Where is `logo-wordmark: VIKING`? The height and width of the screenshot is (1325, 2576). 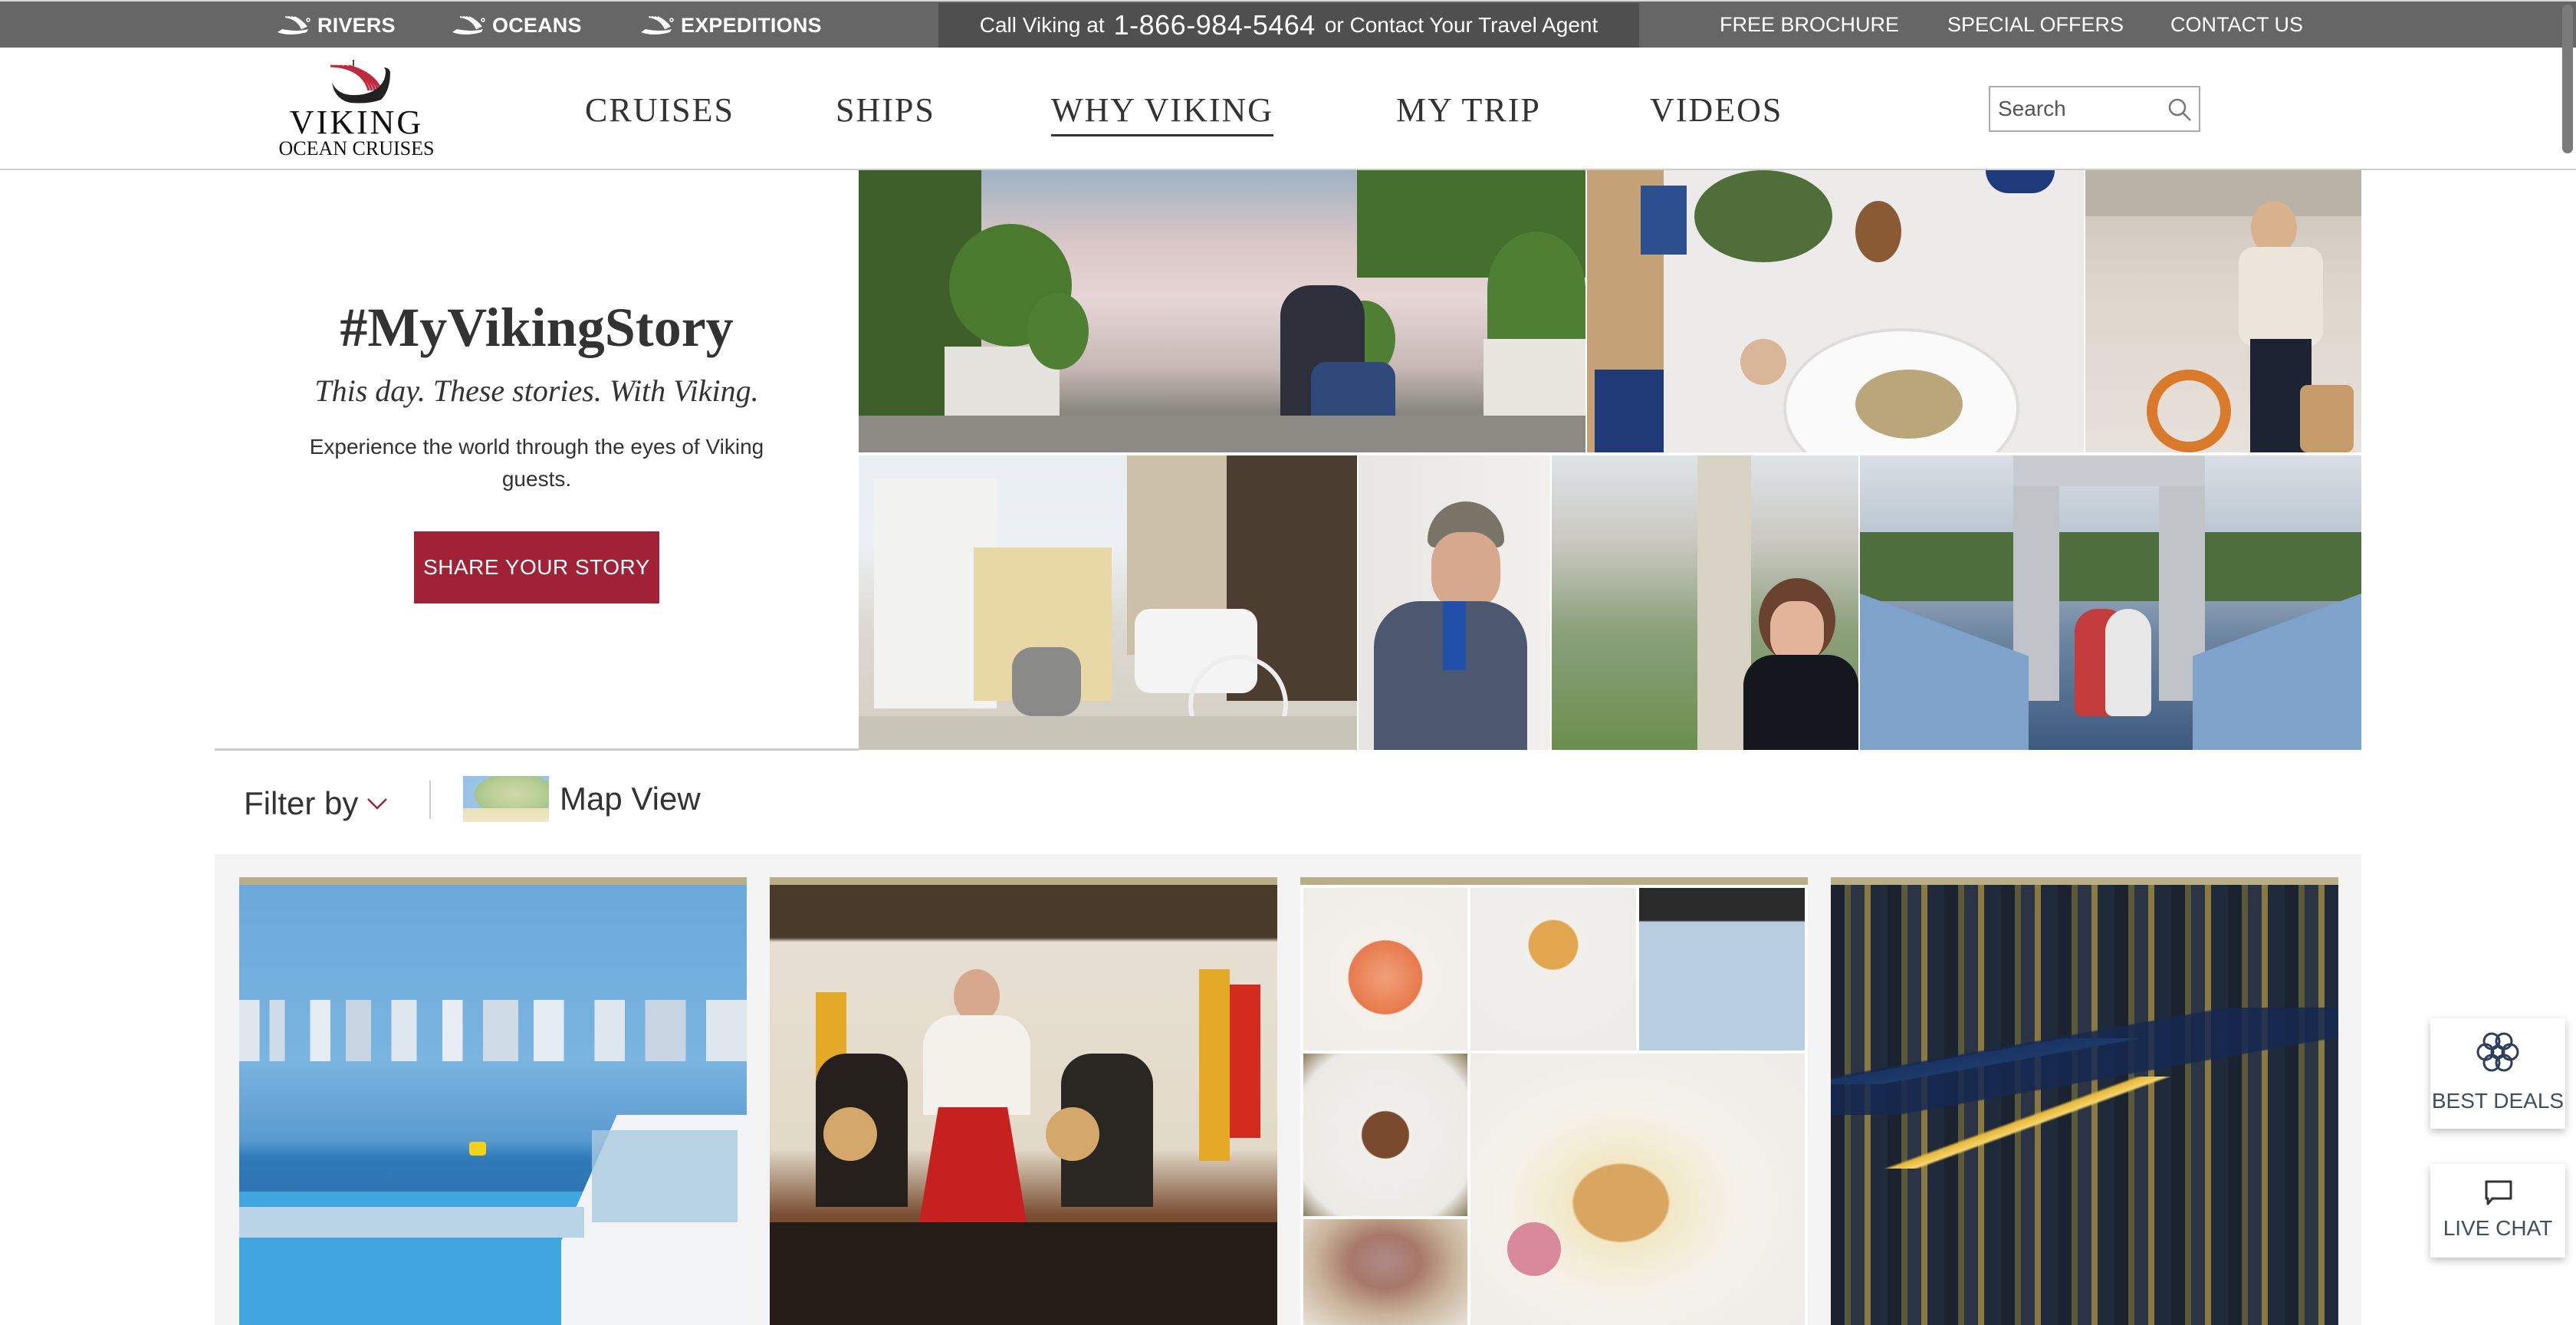 logo-wordmark: VIKING is located at coordinates (356, 122).